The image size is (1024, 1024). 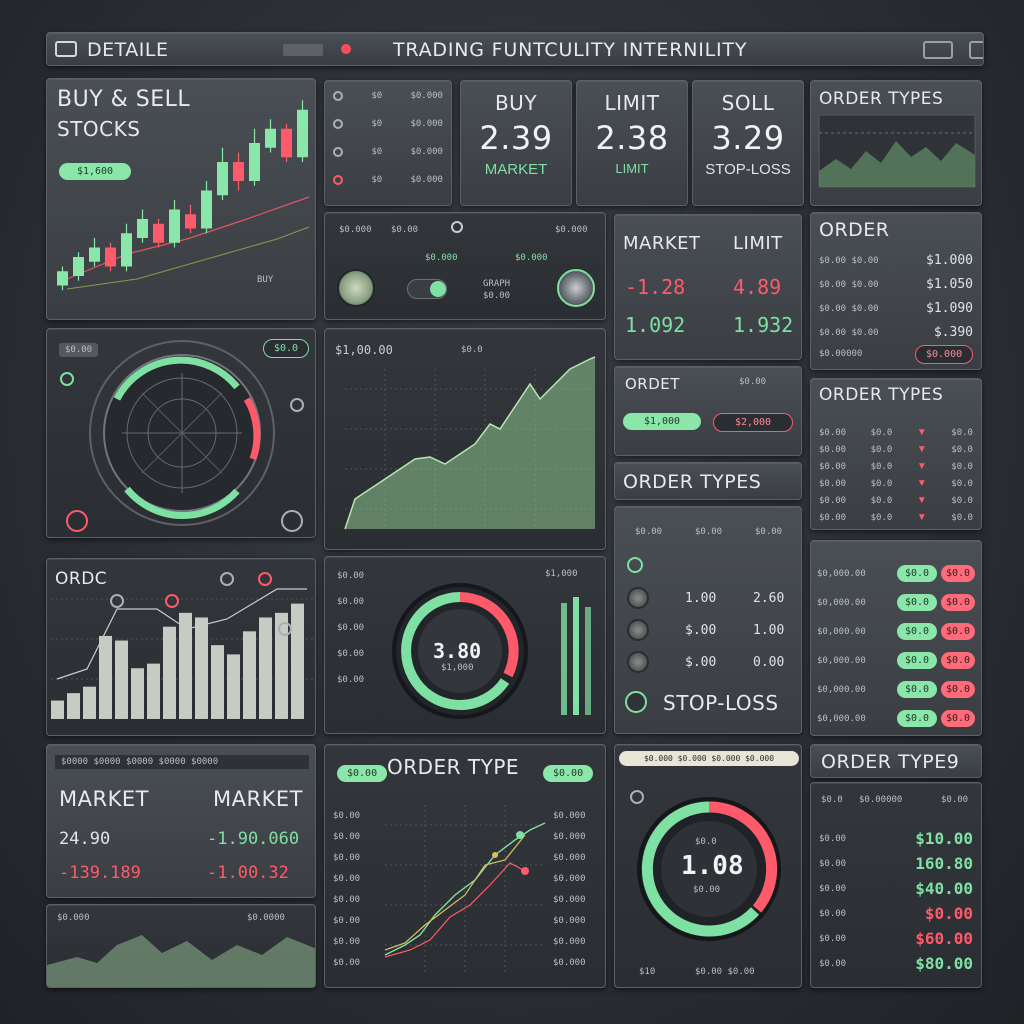 What do you see at coordinates (655, 287) in the screenshot?
I see `market-value-1: -1.28` at bounding box center [655, 287].